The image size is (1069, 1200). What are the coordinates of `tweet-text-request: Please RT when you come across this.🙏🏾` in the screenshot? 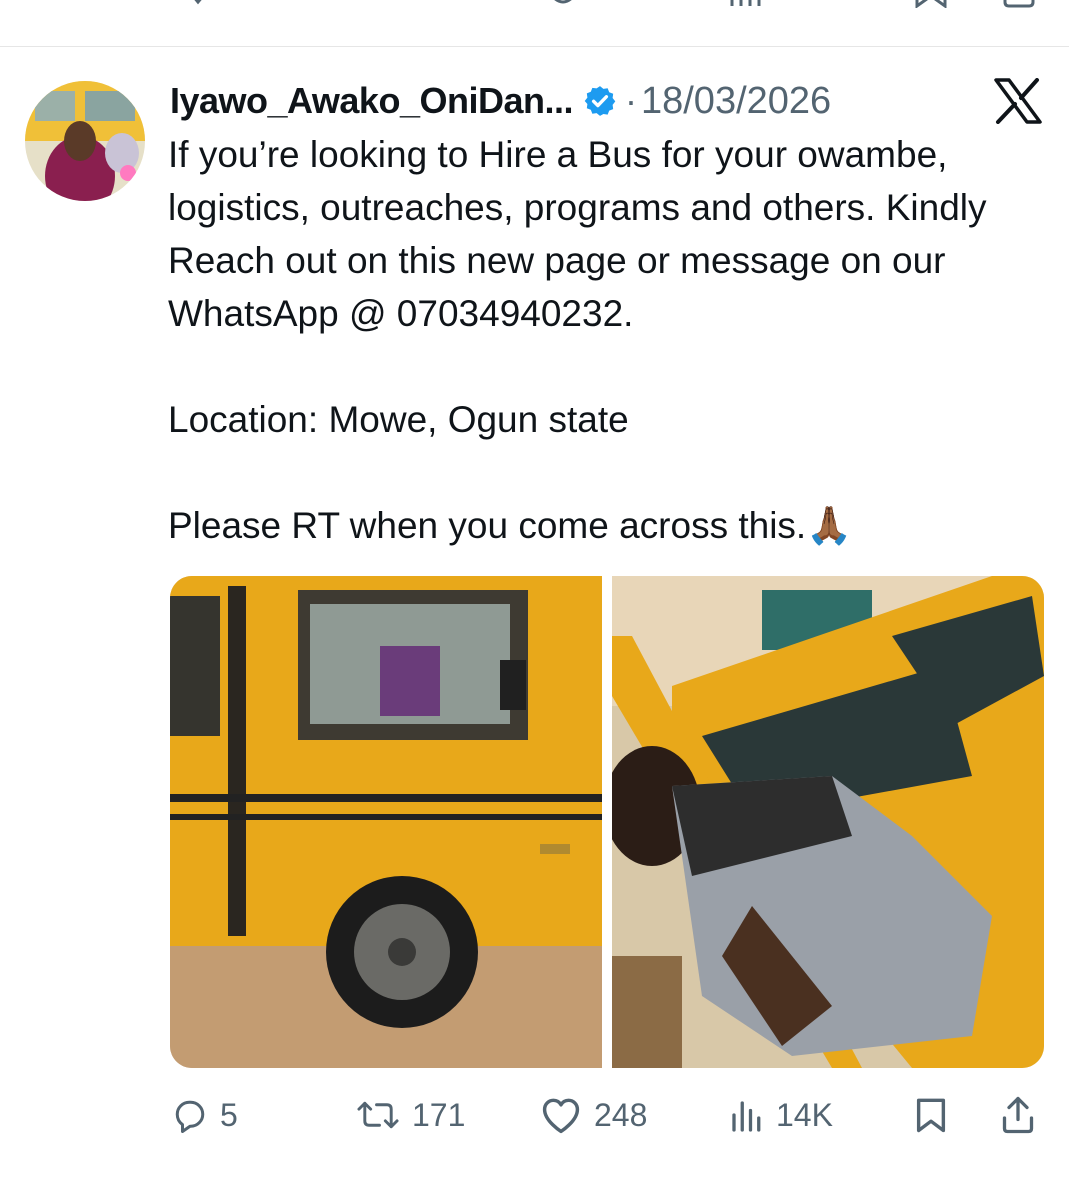 It's located at (510, 525).